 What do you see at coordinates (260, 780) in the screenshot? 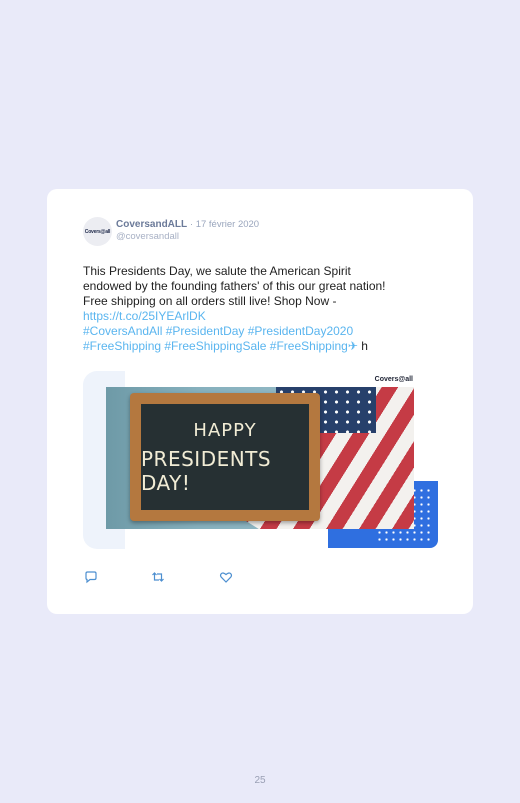
I see `page-number: 25` at bounding box center [260, 780].